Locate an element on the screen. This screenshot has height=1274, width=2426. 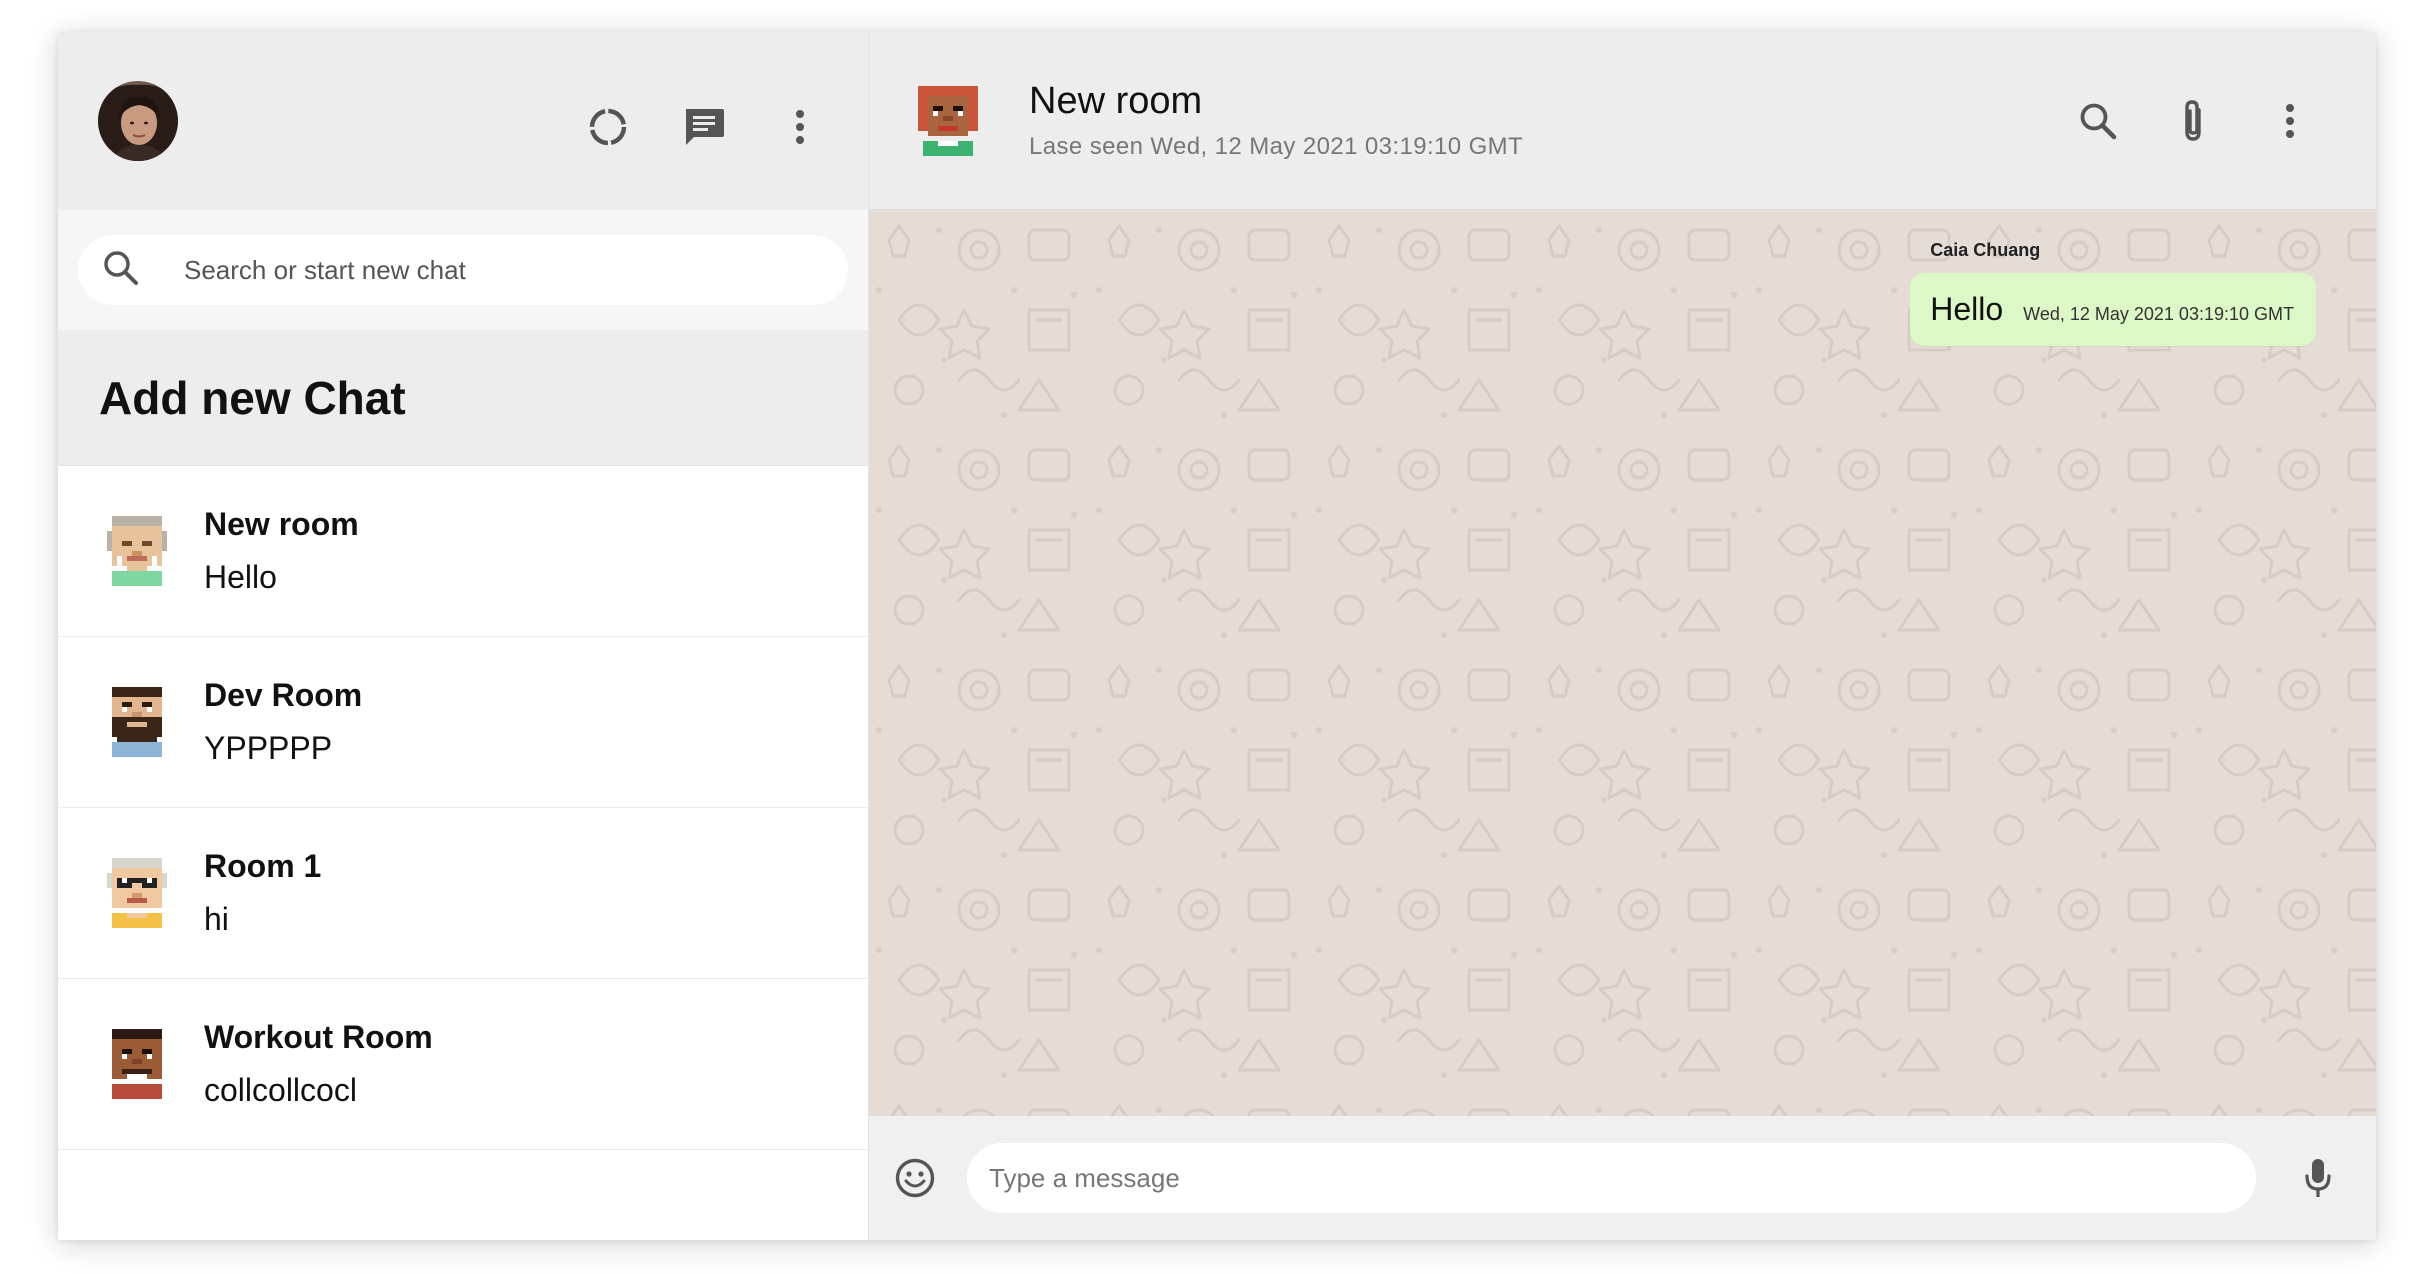
message-text: Hello is located at coordinates (1967, 309).